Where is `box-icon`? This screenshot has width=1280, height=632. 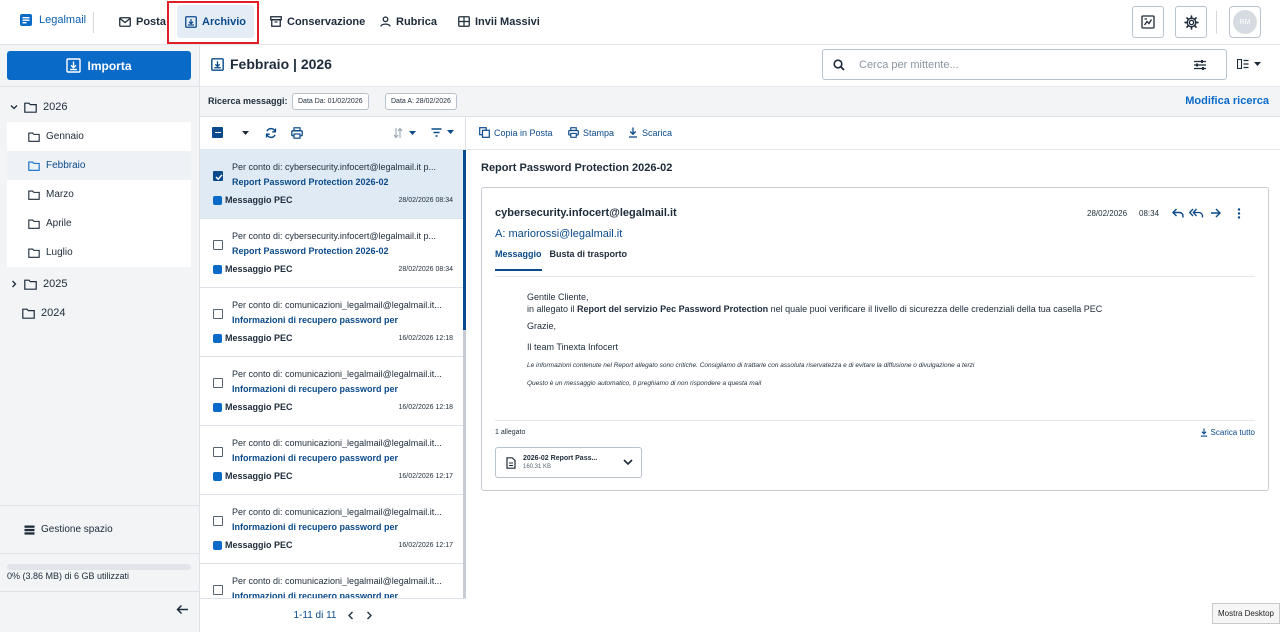 box-icon is located at coordinates (276, 21).